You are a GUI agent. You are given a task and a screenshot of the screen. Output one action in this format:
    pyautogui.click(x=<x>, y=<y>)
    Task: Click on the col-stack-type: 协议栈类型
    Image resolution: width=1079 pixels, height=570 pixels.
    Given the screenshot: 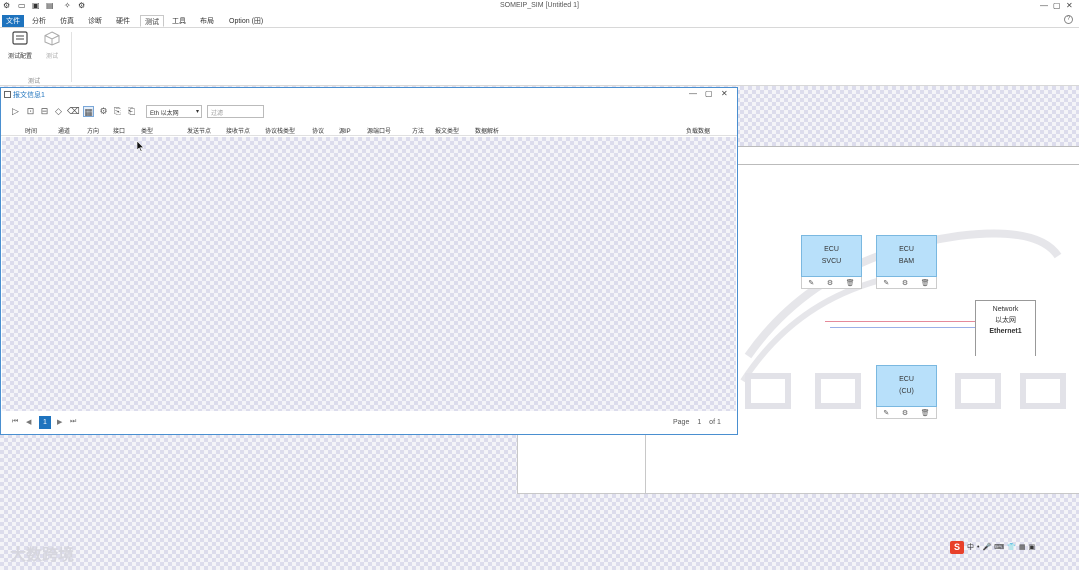 What is the action you would take?
    pyautogui.click(x=280, y=130)
    